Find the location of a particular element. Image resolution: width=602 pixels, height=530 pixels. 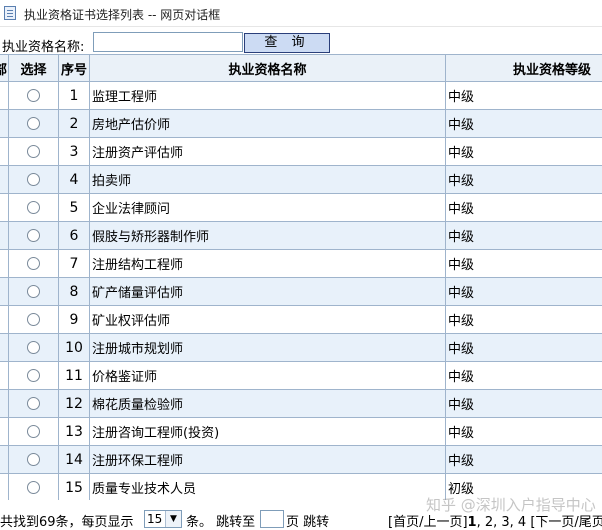

table-row: 9 矿业权评估师 中级 is located at coordinates (301, 319).